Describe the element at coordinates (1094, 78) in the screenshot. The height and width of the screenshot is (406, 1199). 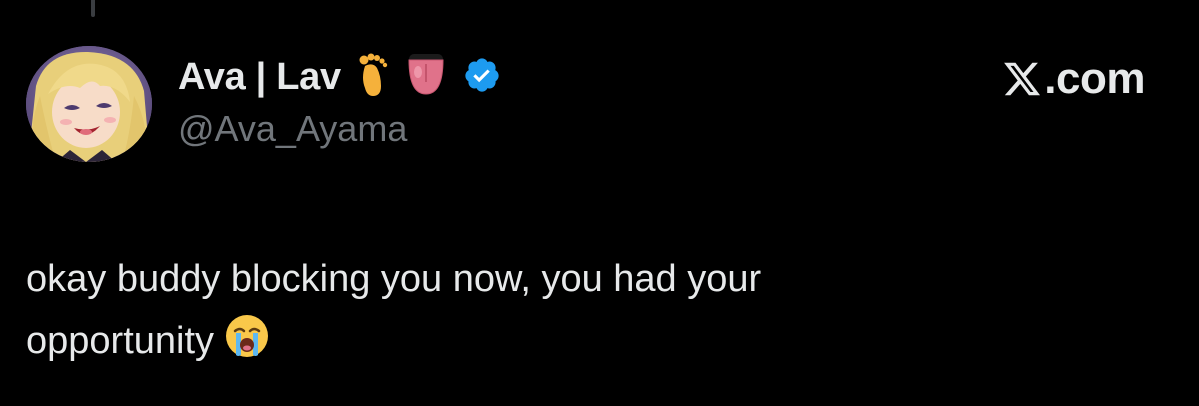
I see `brand-domain-label: .com` at that location.